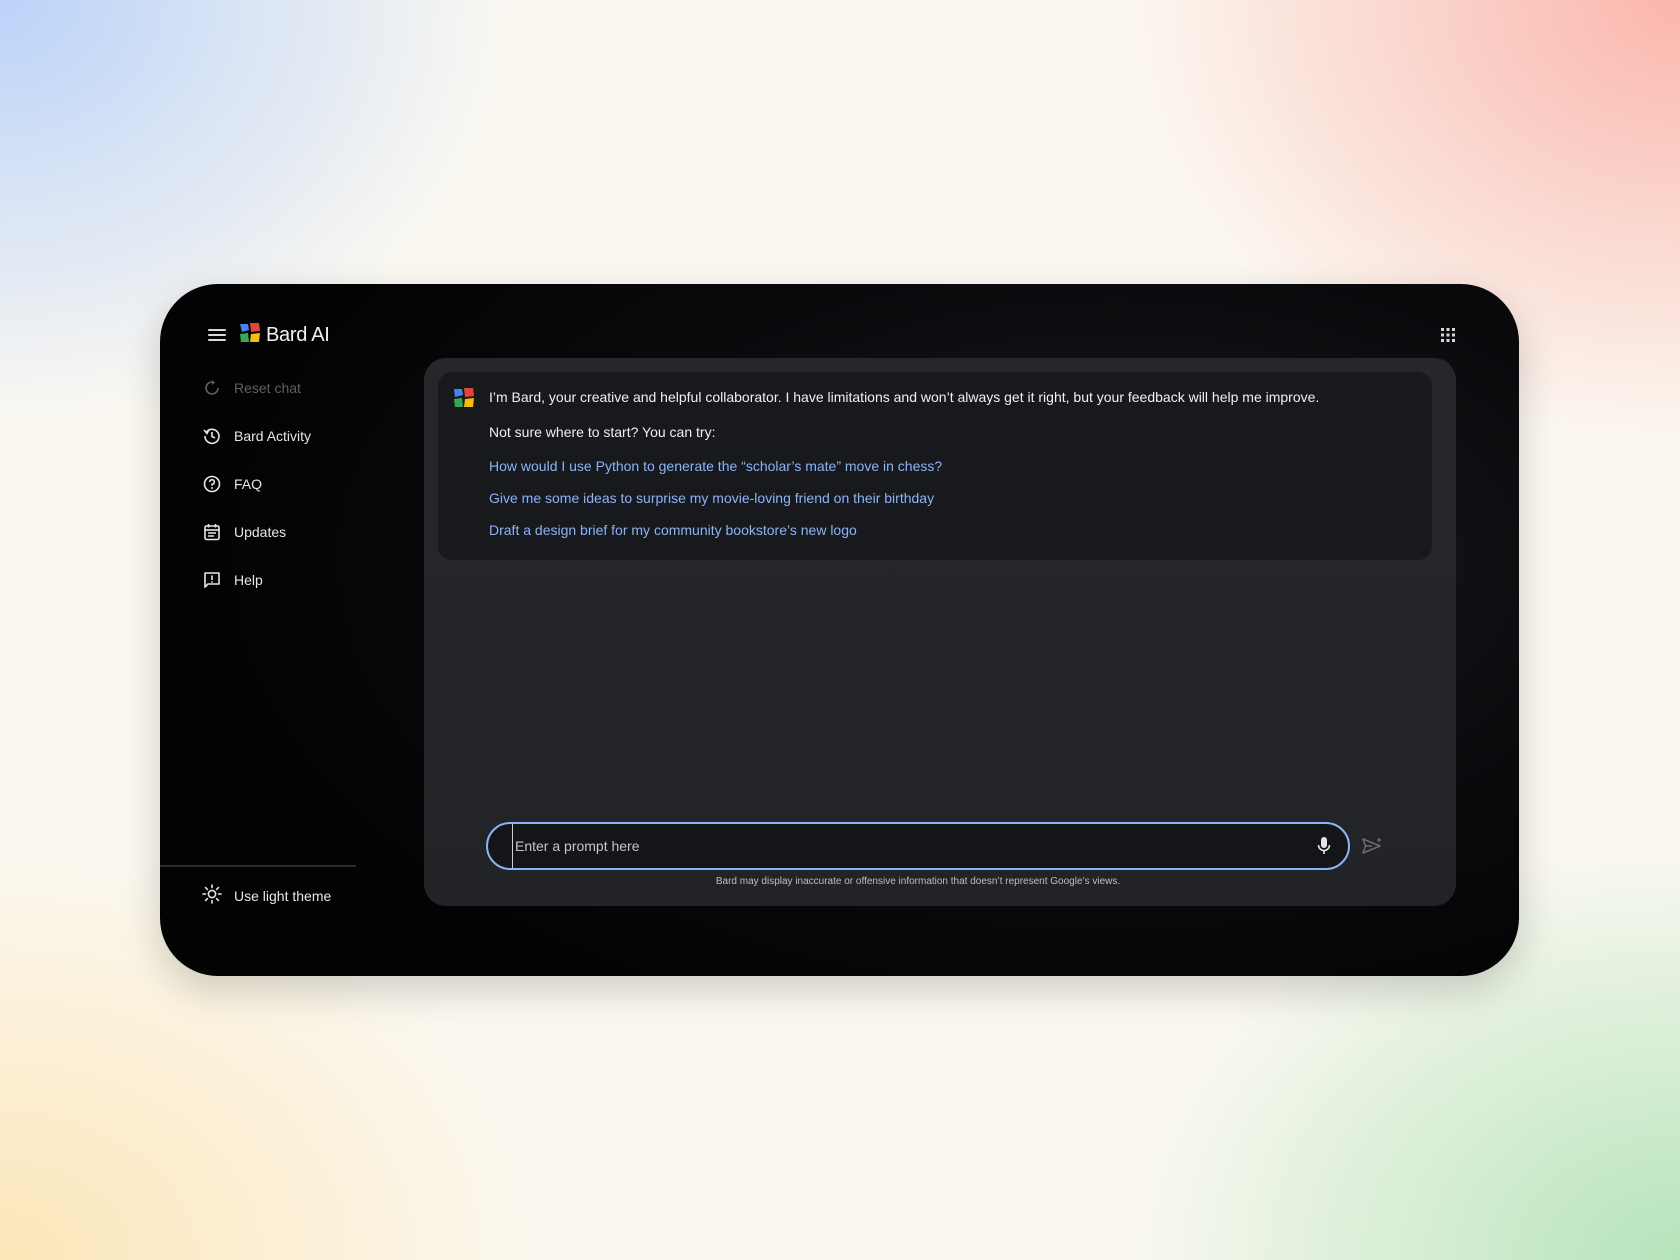  I want to click on sidebar-item-label: Updates, so click(260, 532).